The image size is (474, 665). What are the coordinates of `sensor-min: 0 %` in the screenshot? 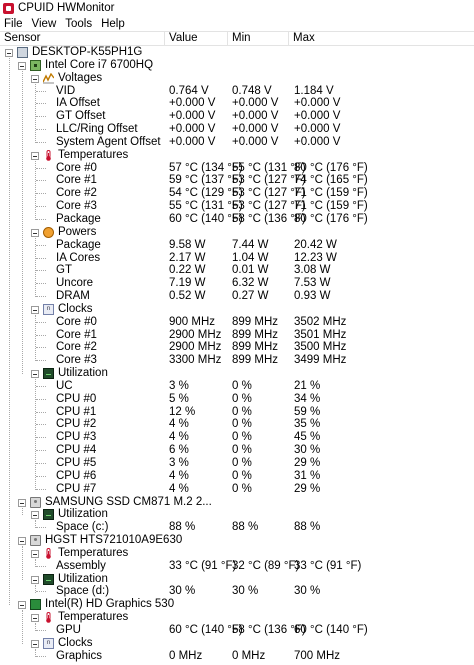 It's located at (242, 424).